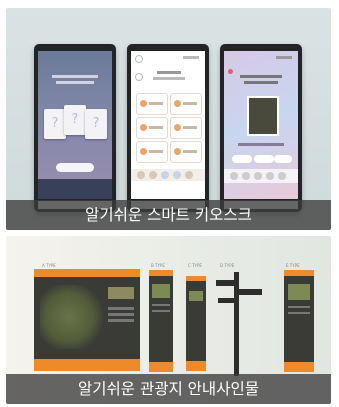 The image size is (339, 407). I want to click on tourist-map-panel, so click(87, 318).